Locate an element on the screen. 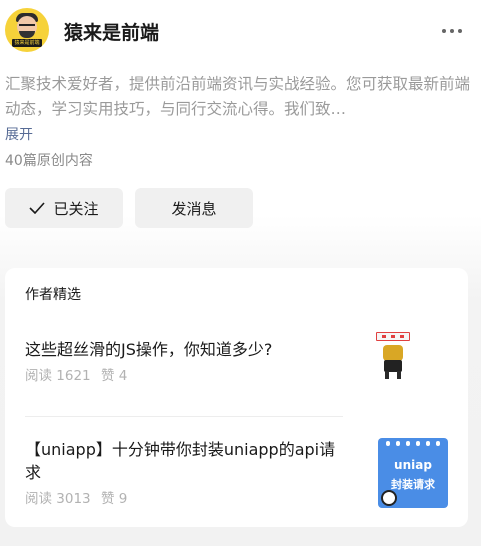  expand-link: 展开 is located at coordinates (19, 134).